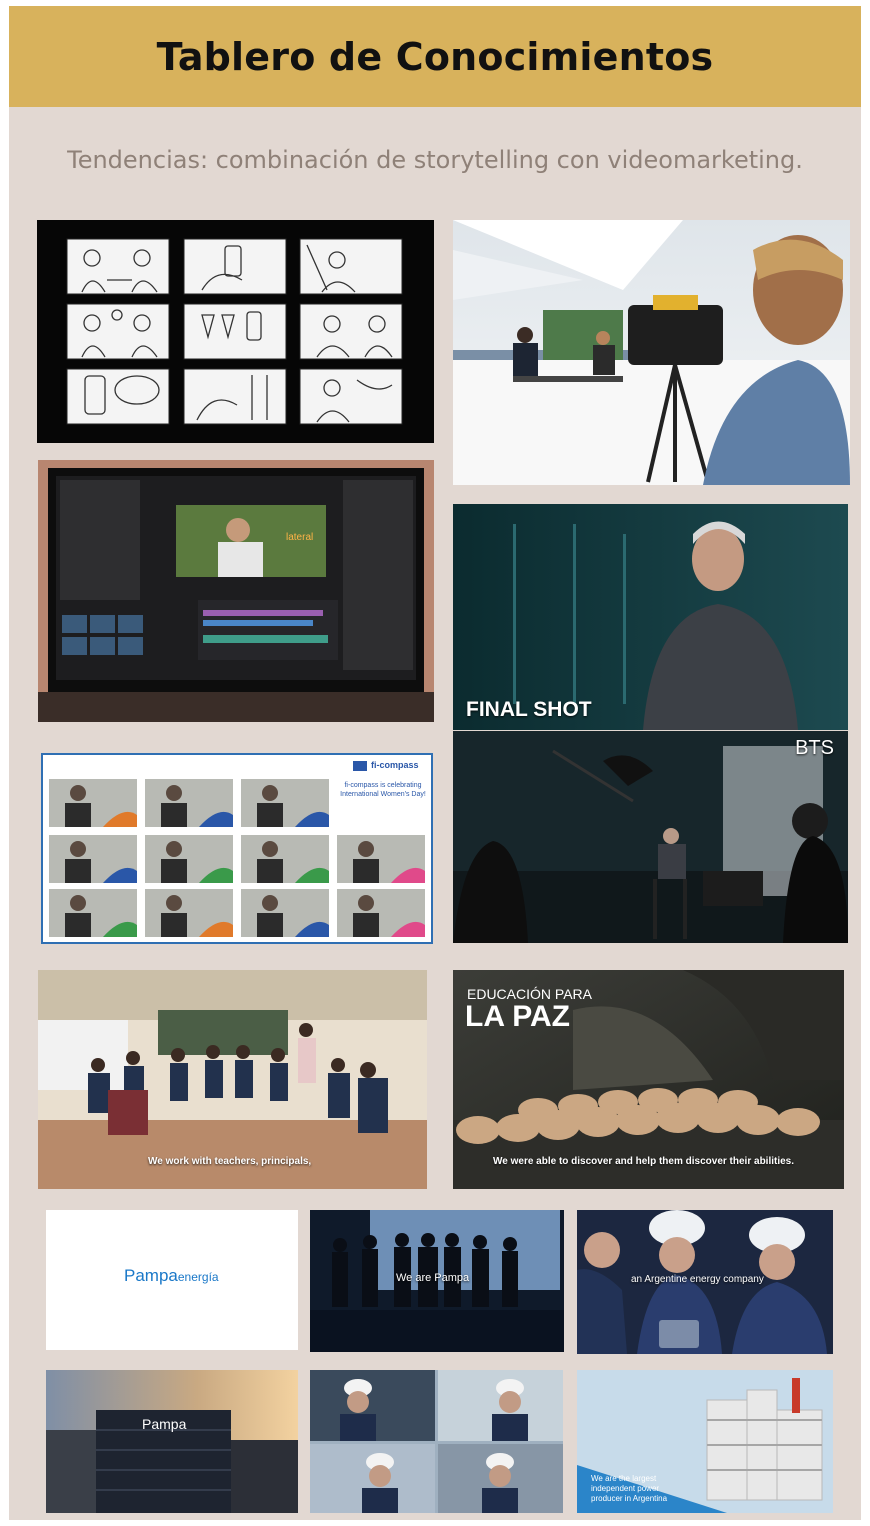 This screenshot has height=1526, width=870. Describe the element at coordinates (697, 1279) in the screenshot. I see `argentine-caption: an Argentine energy company` at that location.